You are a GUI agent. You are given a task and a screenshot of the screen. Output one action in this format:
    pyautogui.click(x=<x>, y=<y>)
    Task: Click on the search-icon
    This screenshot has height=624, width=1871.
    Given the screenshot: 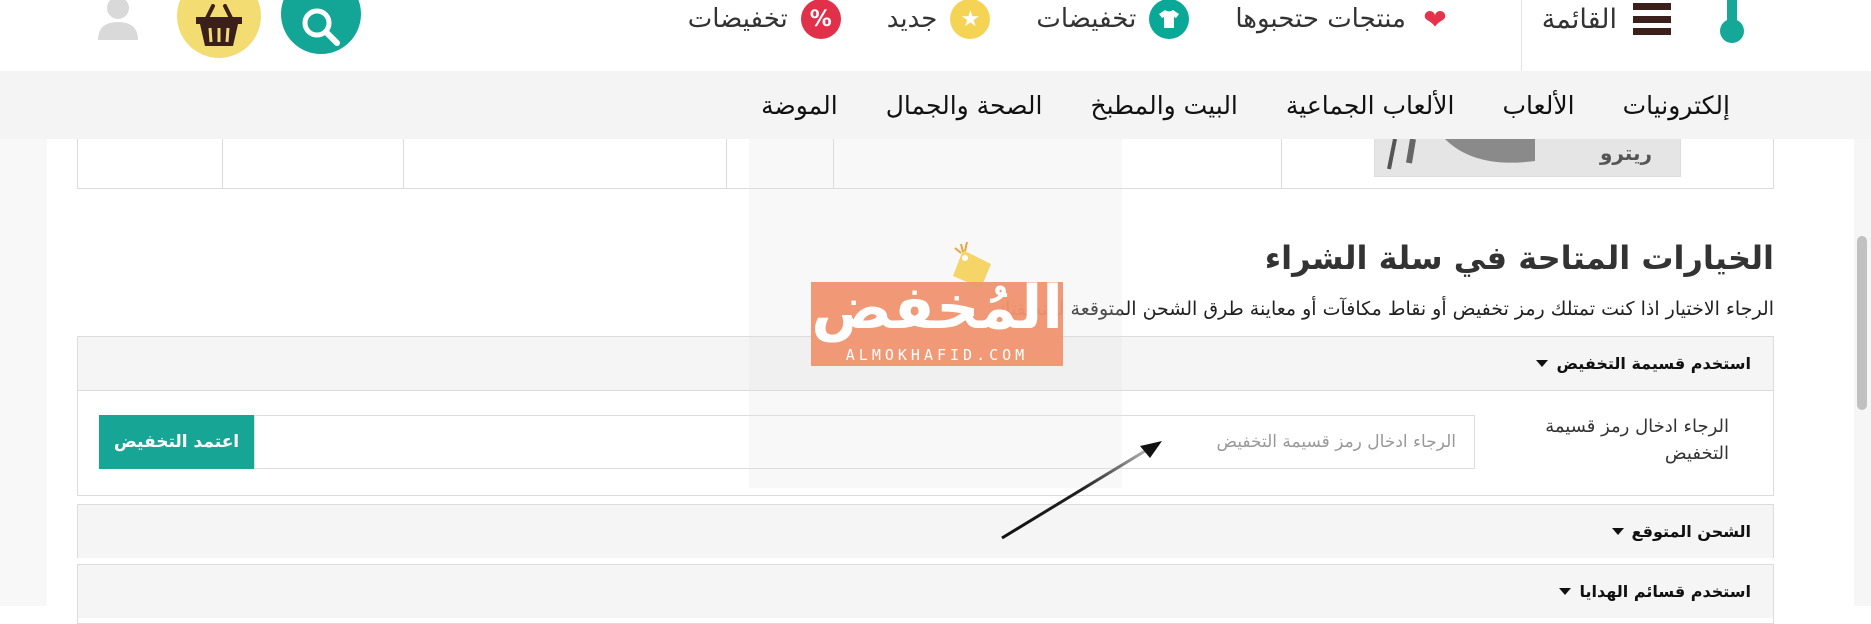 What is the action you would take?
    pyautogui.click(x=321, y=27)
    